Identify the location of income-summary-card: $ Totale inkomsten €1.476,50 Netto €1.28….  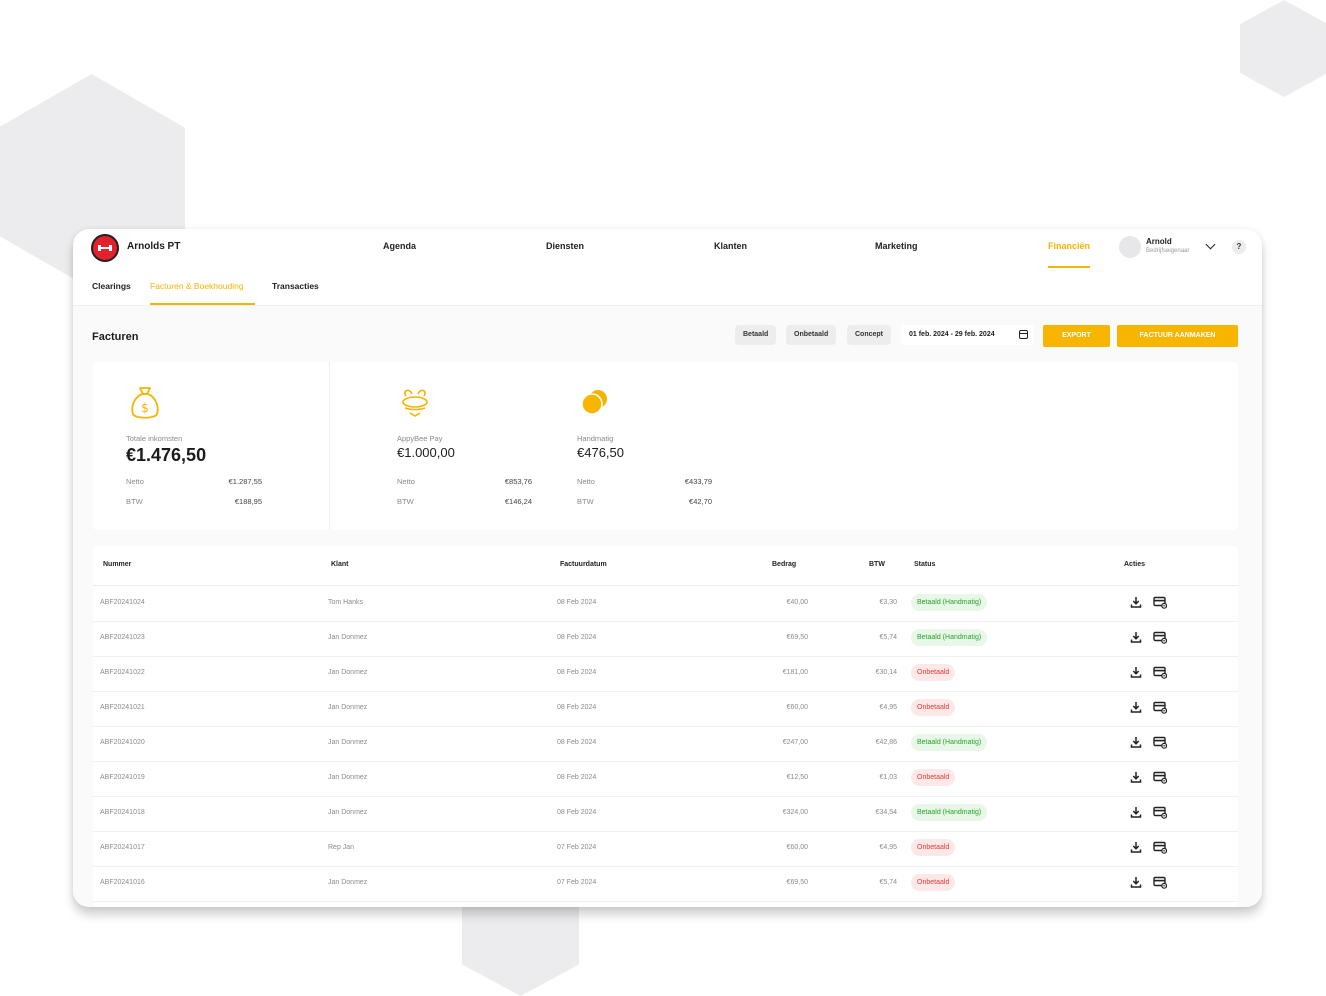
(665, 446).